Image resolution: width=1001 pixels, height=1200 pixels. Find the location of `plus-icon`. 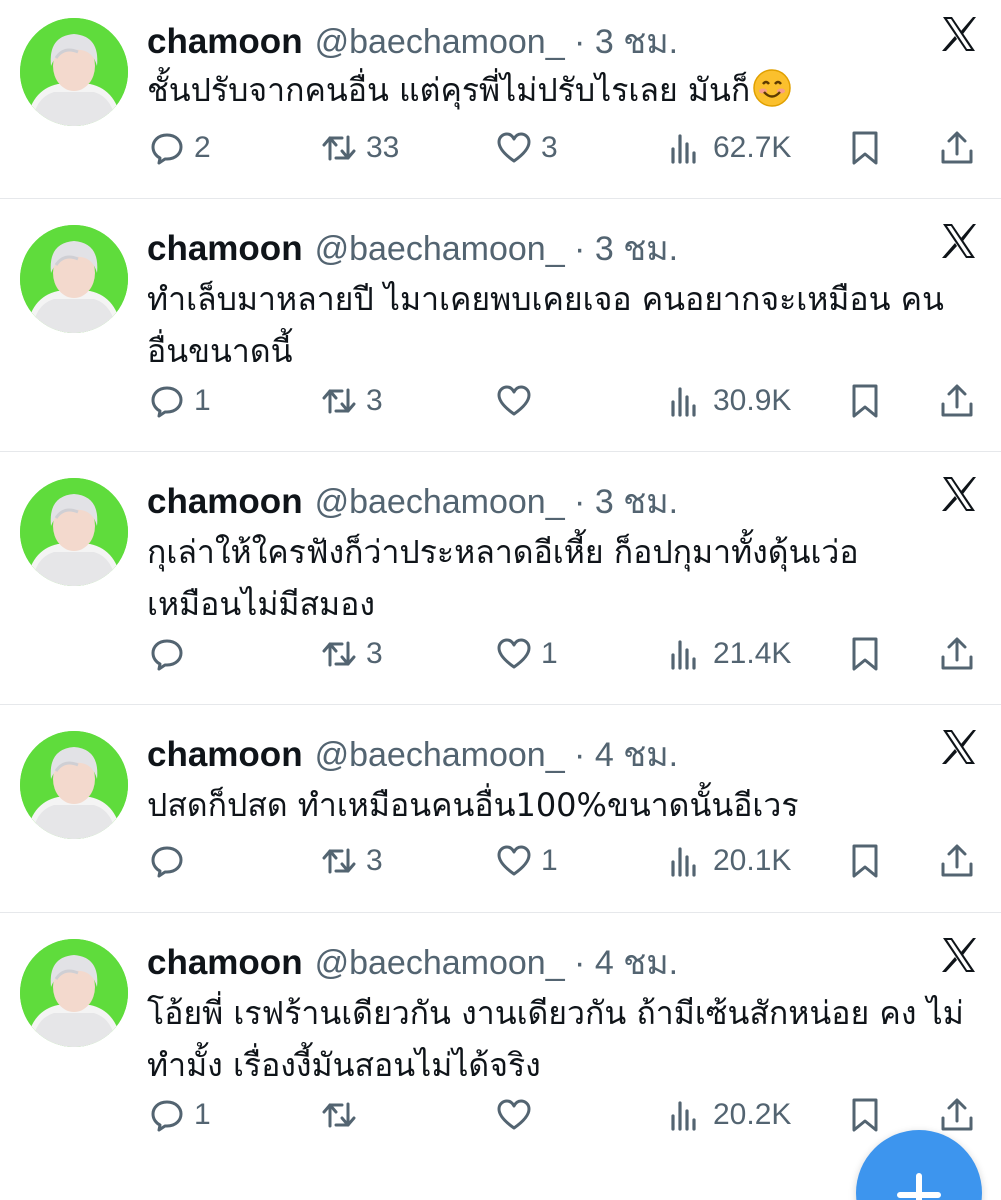

plus-icon is located at coordinates (919, 1186).